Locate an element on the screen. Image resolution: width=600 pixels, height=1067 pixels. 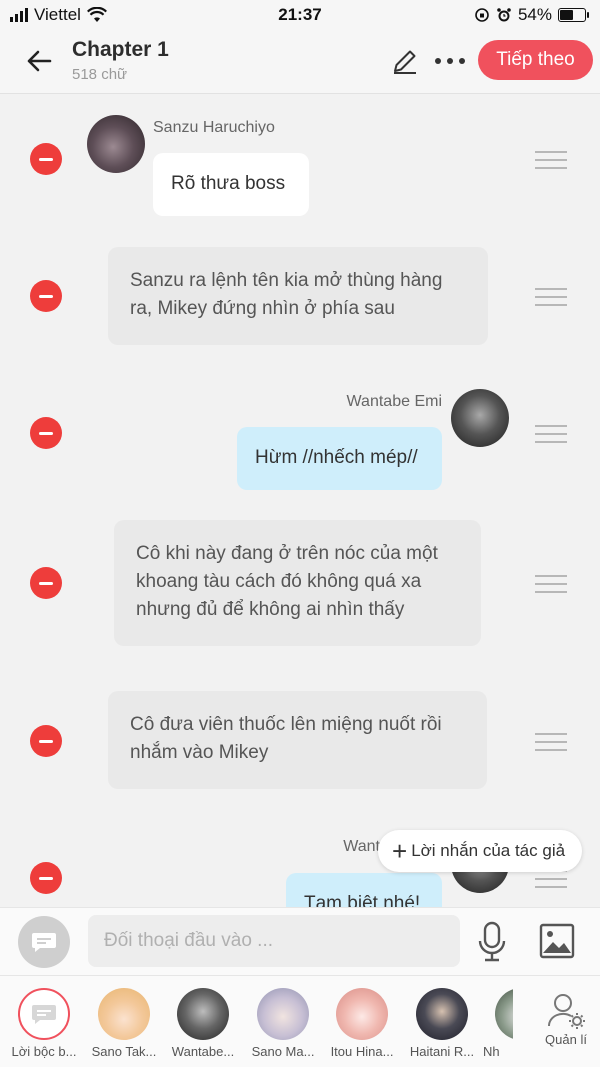
author-note-button: + Lời nhắn của tác giả is located at coordinates (480, 851).